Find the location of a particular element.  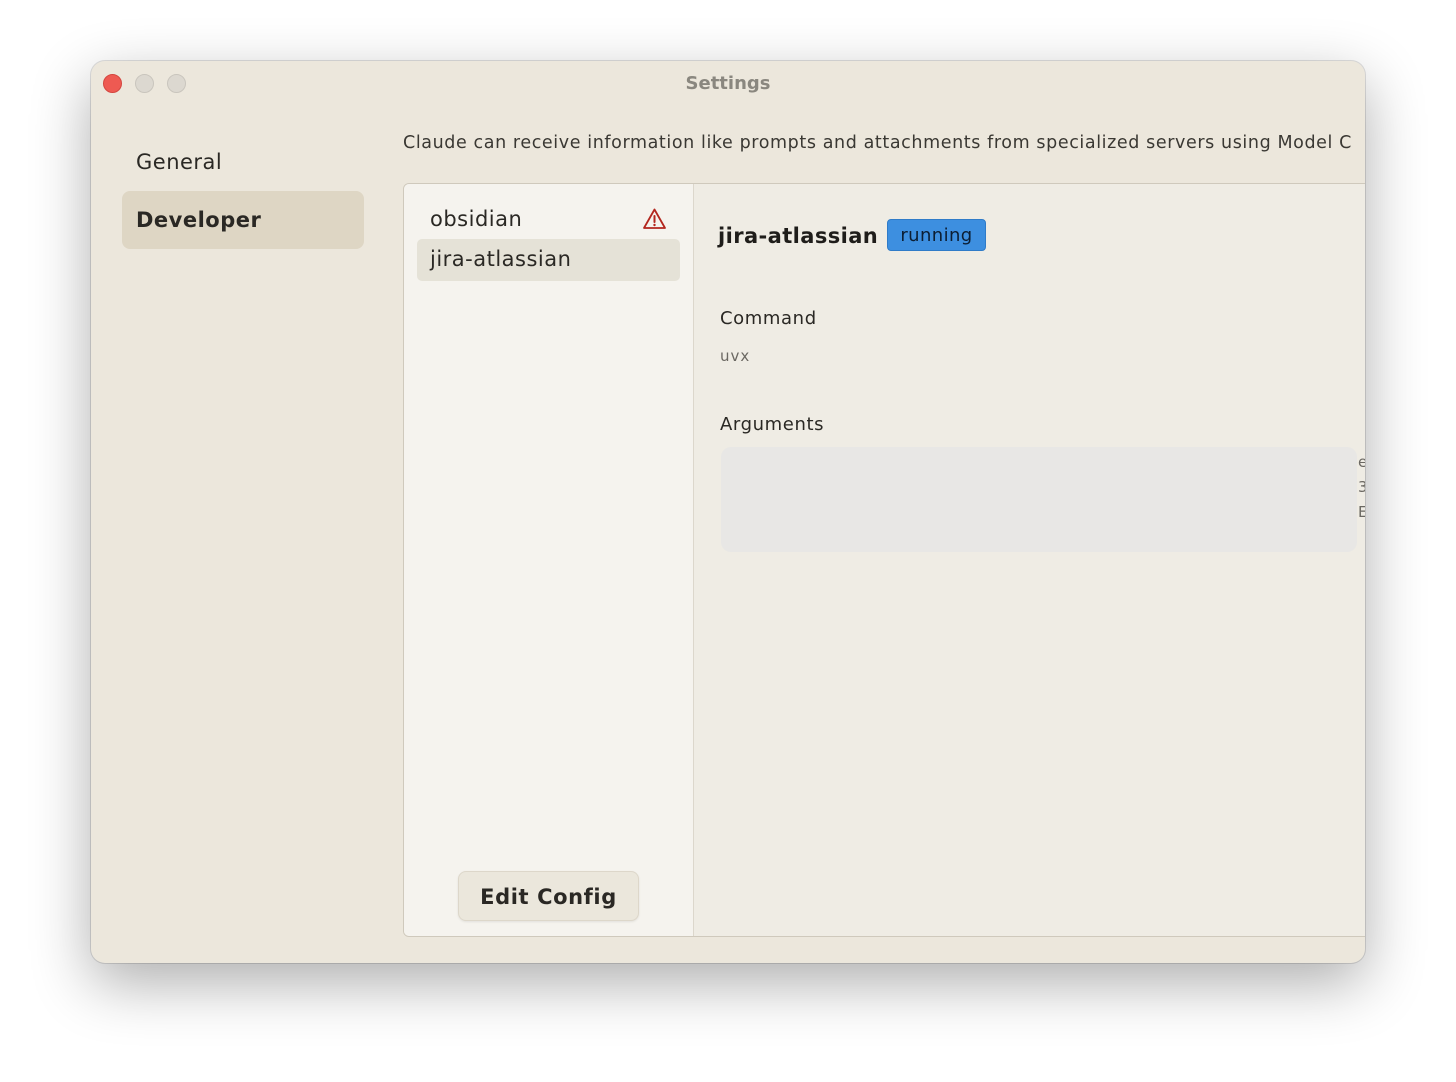

arguments-edge-line: e is located at coordinates (1361, 462).